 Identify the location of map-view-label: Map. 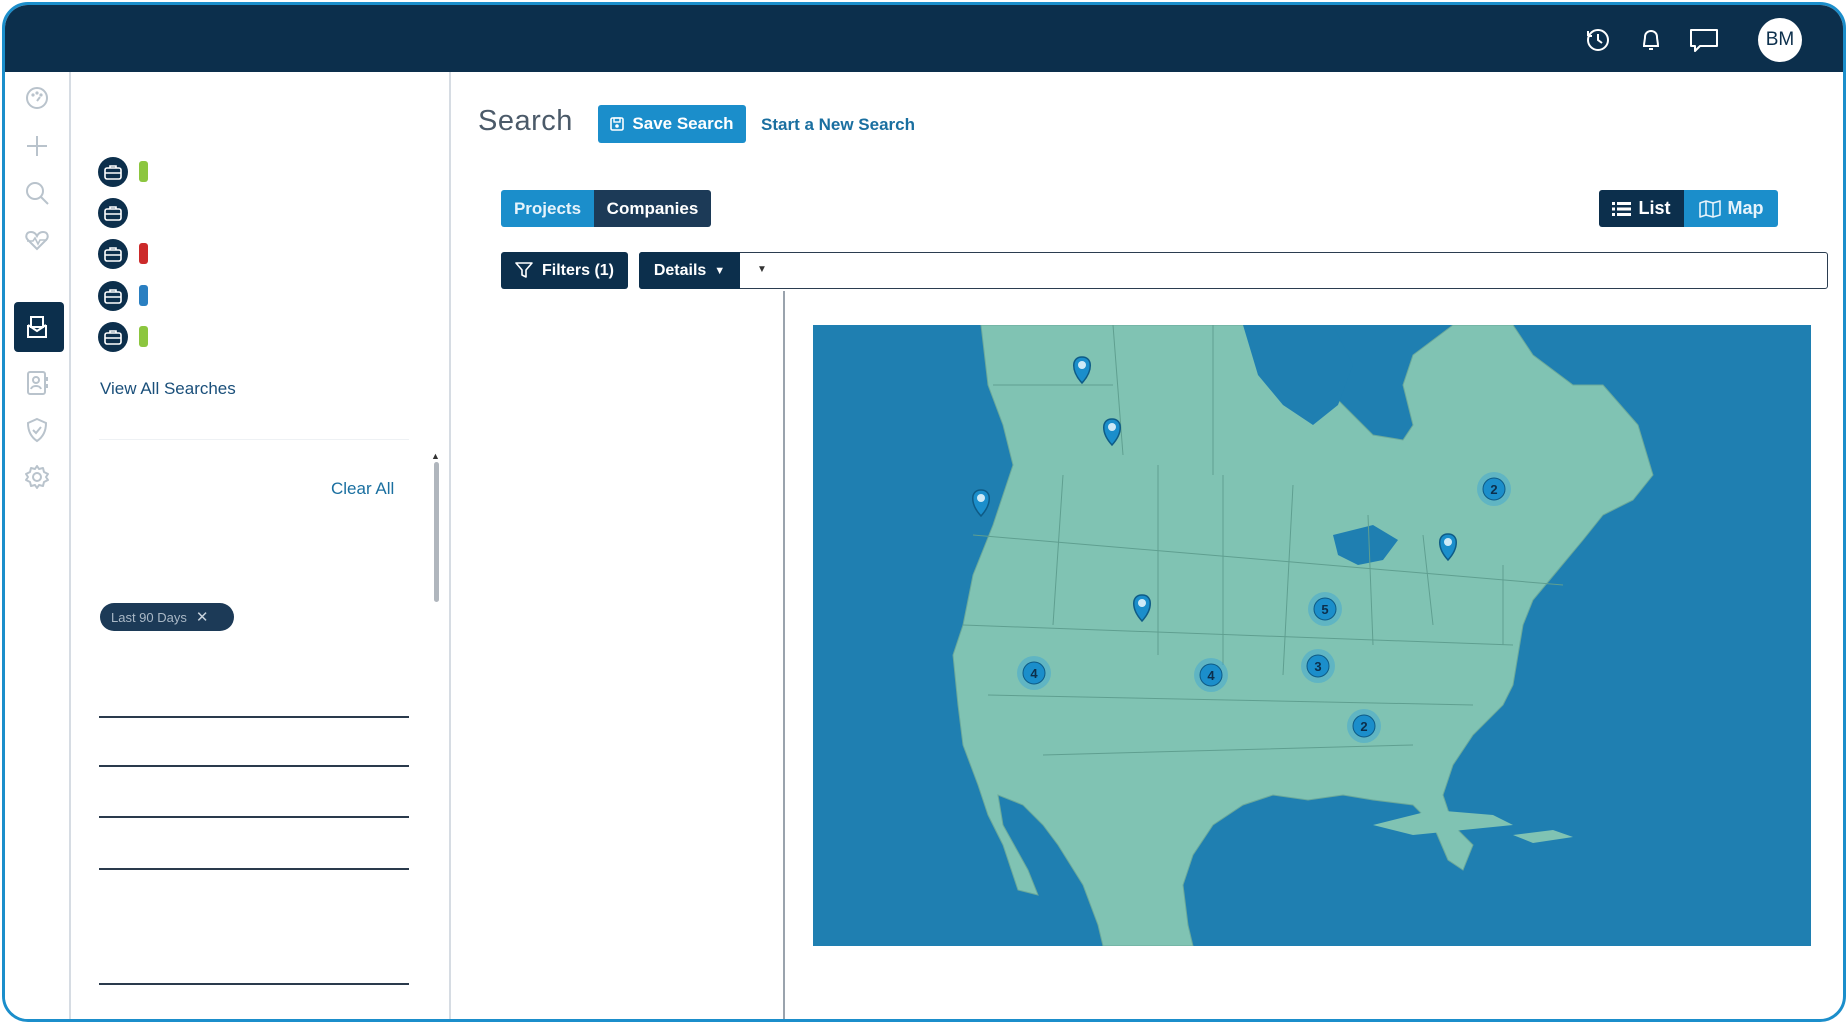
(1745, 208).